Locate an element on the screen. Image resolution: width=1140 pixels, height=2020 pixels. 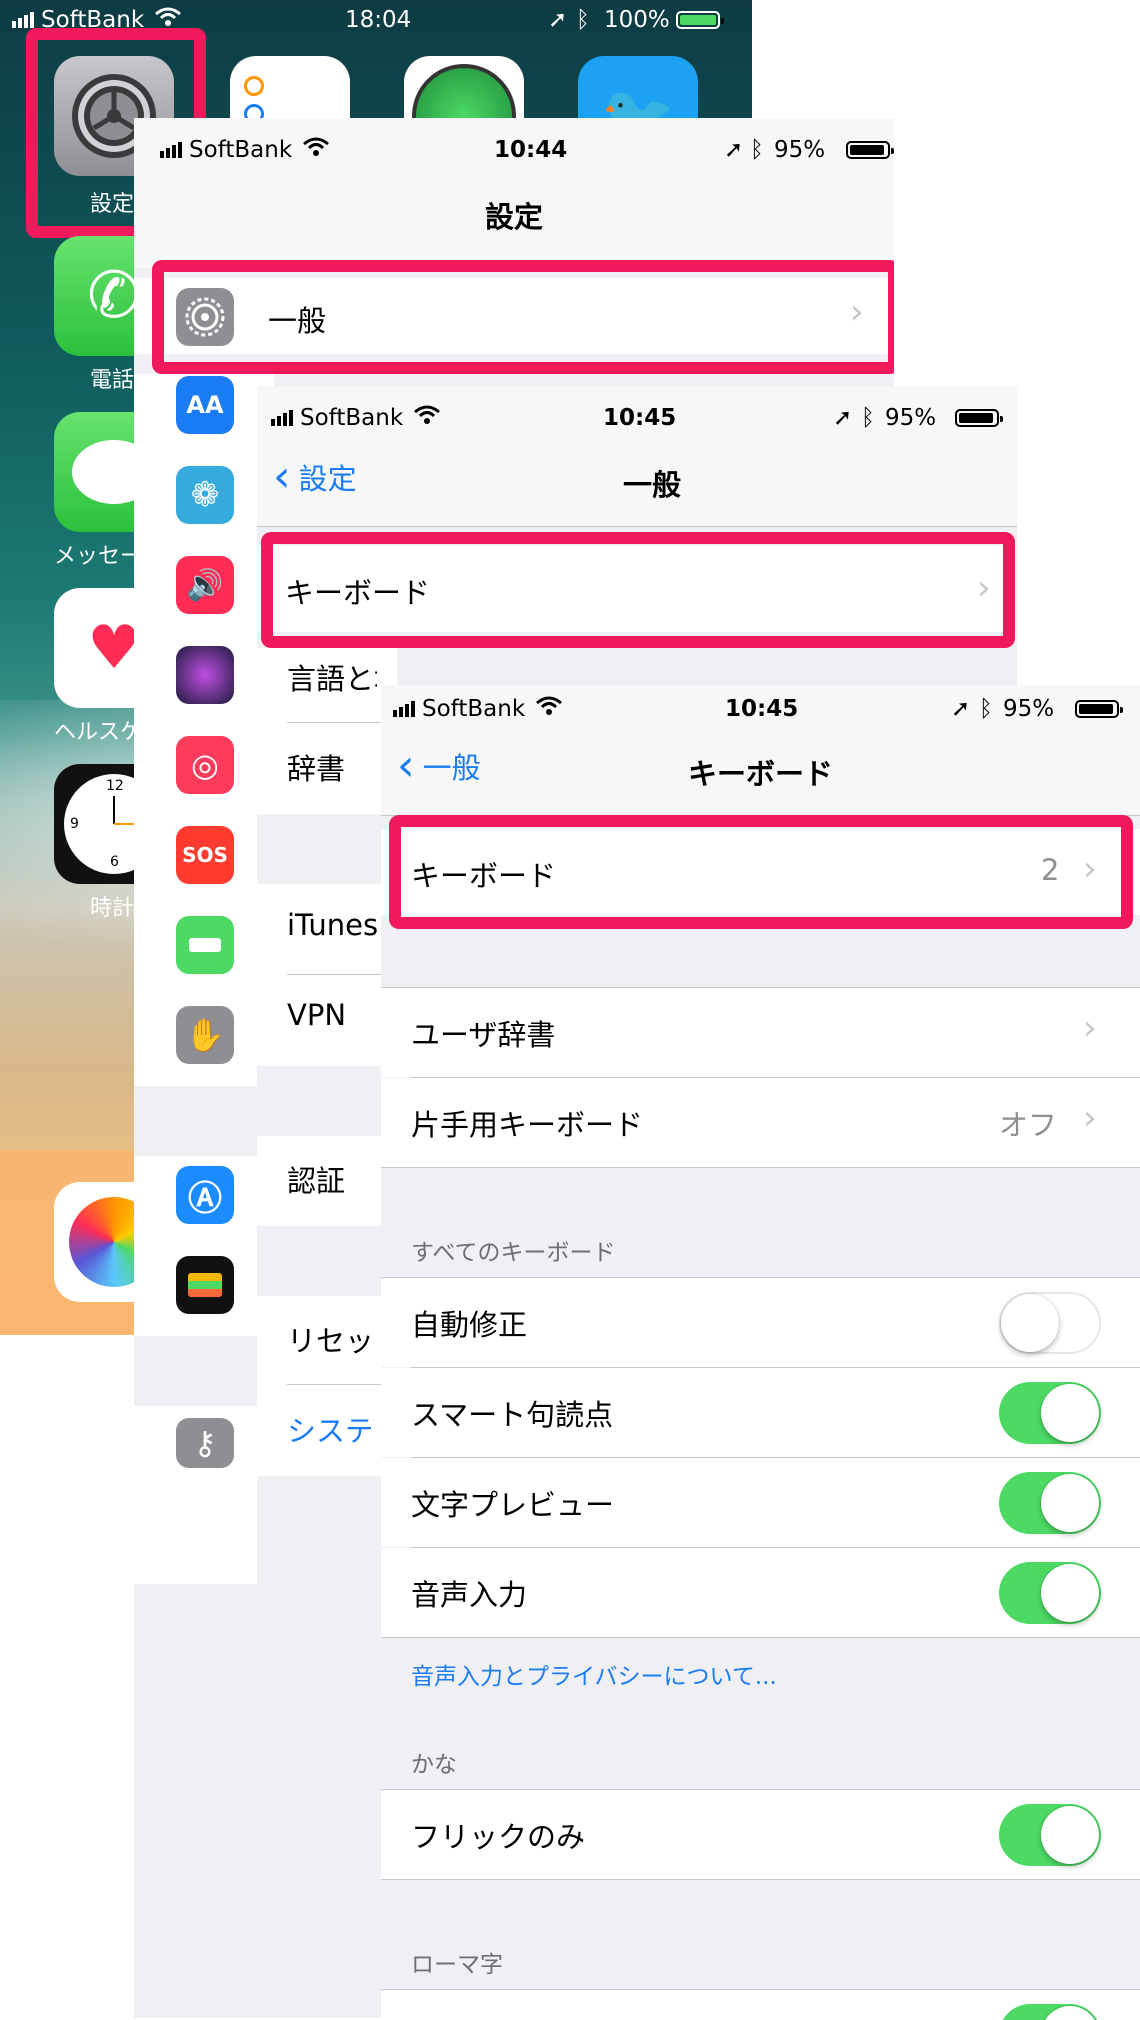
highlight-general-row is located at coordinates (523, 317).